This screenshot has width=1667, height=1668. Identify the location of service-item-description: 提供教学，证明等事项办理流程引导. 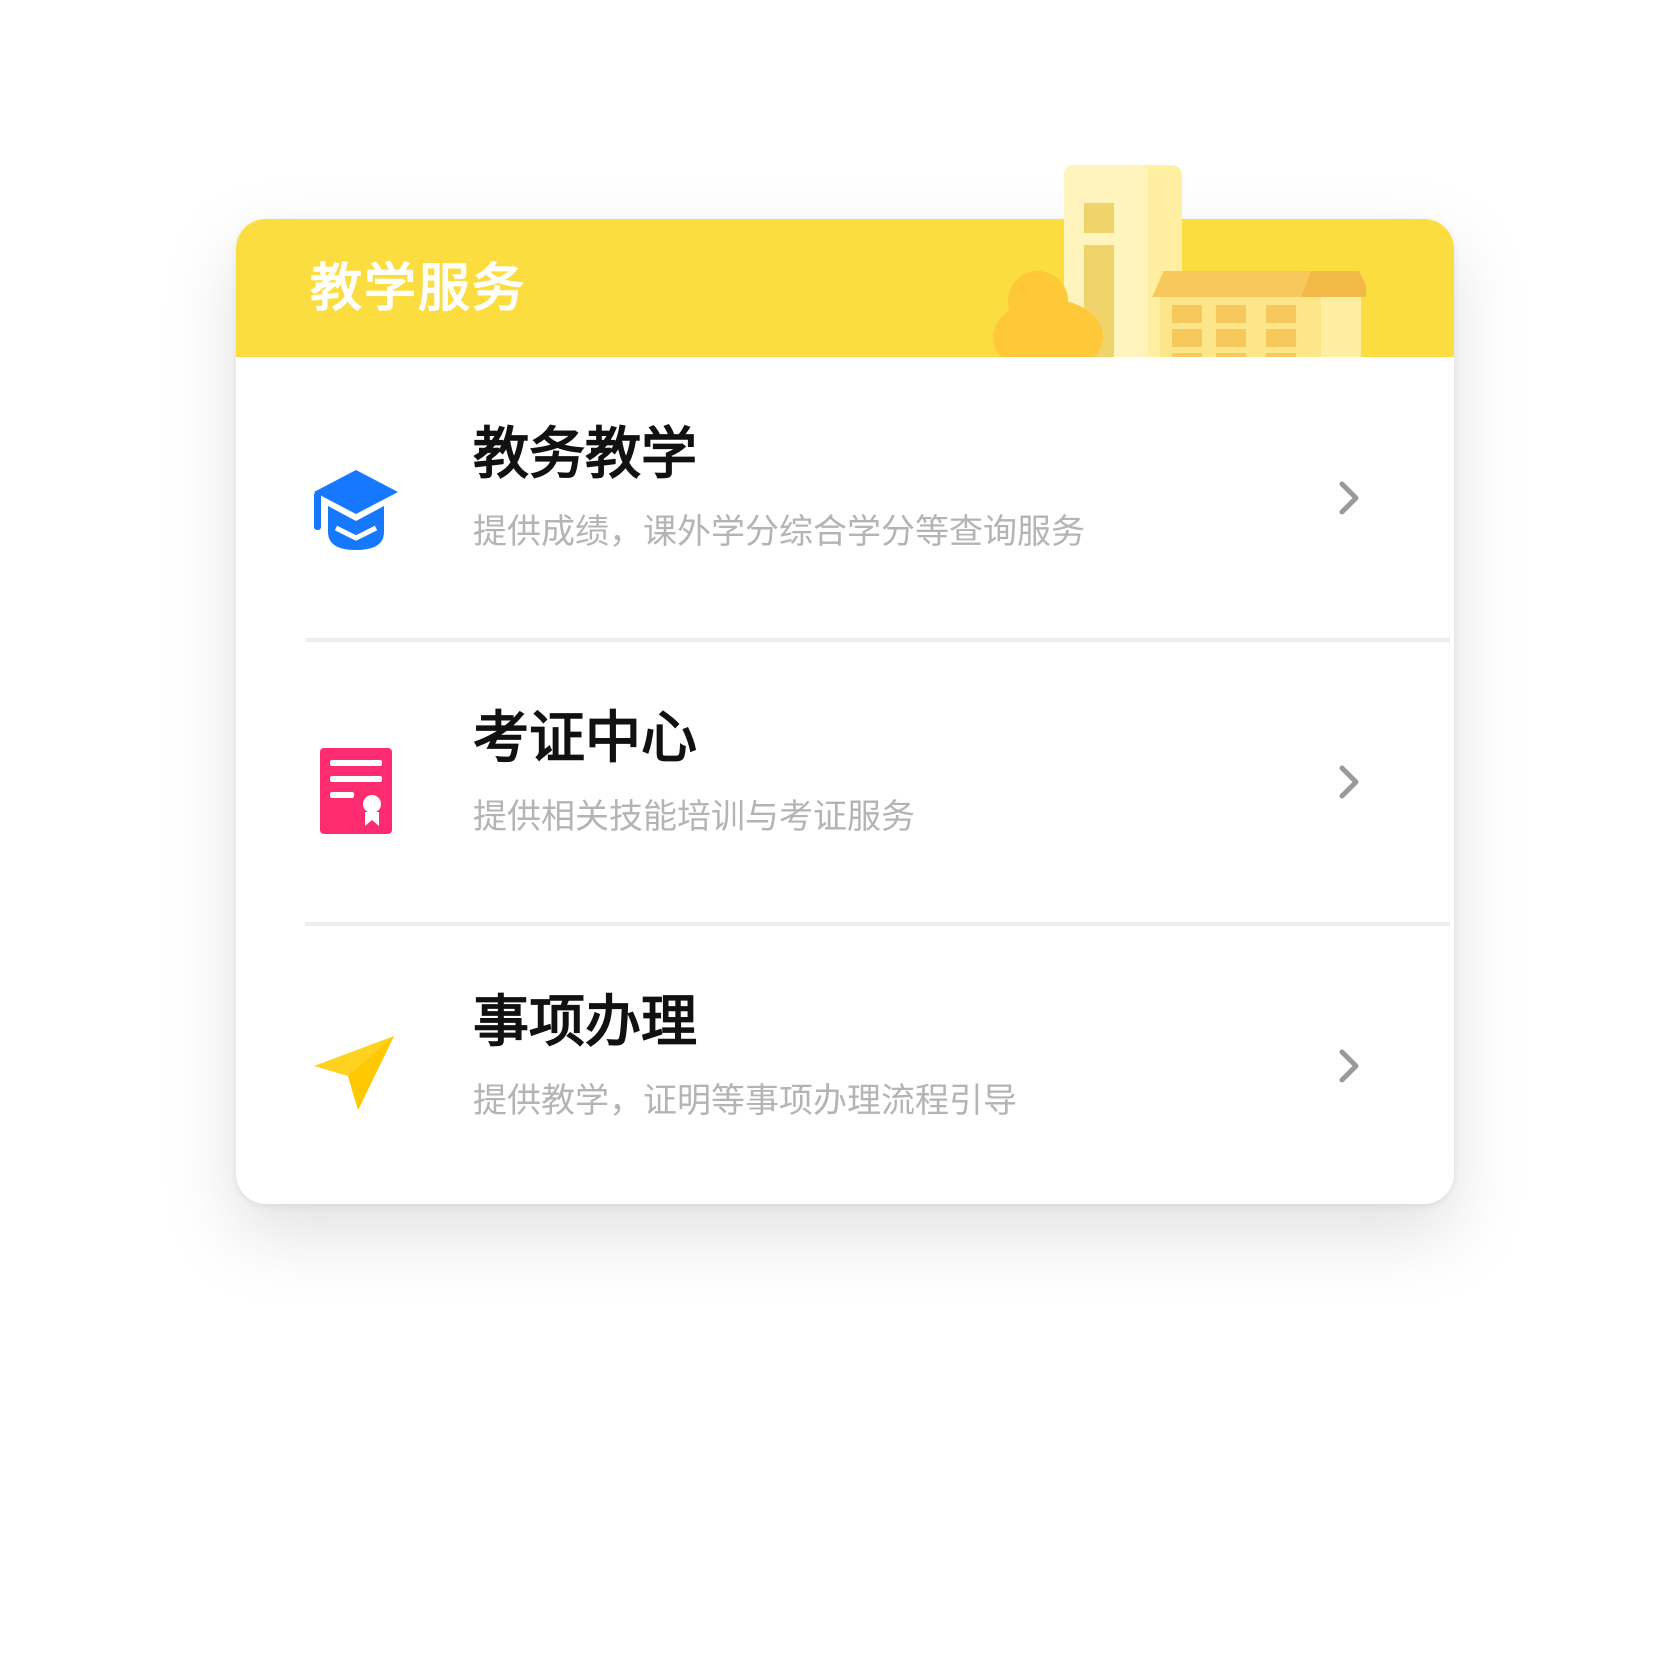
(745, 1101).